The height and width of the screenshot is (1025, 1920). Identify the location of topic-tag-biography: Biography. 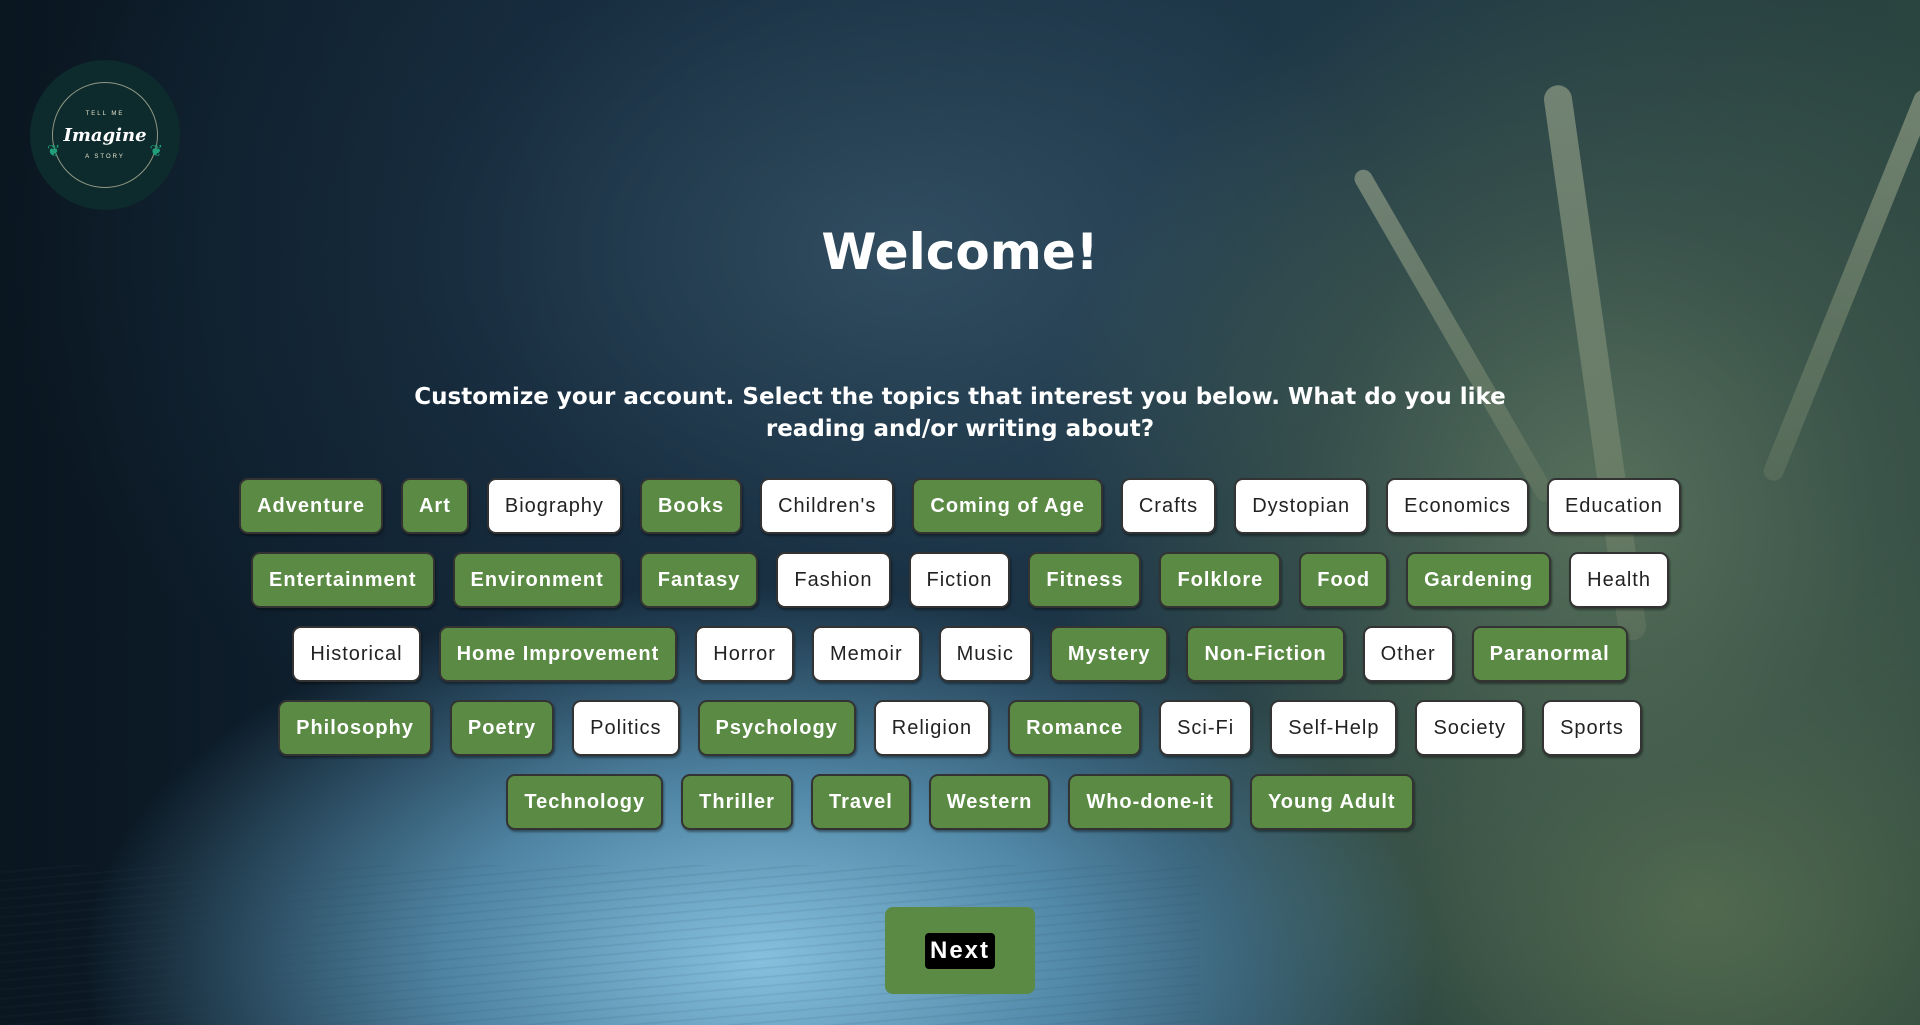
(554, 506).